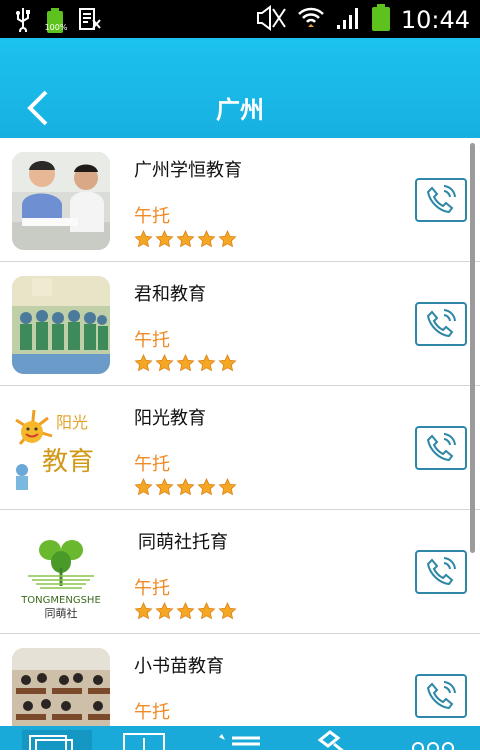 This screenshot has width=480, height=754. Describe the element at coordinates (61, 573) in the screenshot. I see `school-logo: TONGMENGSHE 同萌社` at that location.